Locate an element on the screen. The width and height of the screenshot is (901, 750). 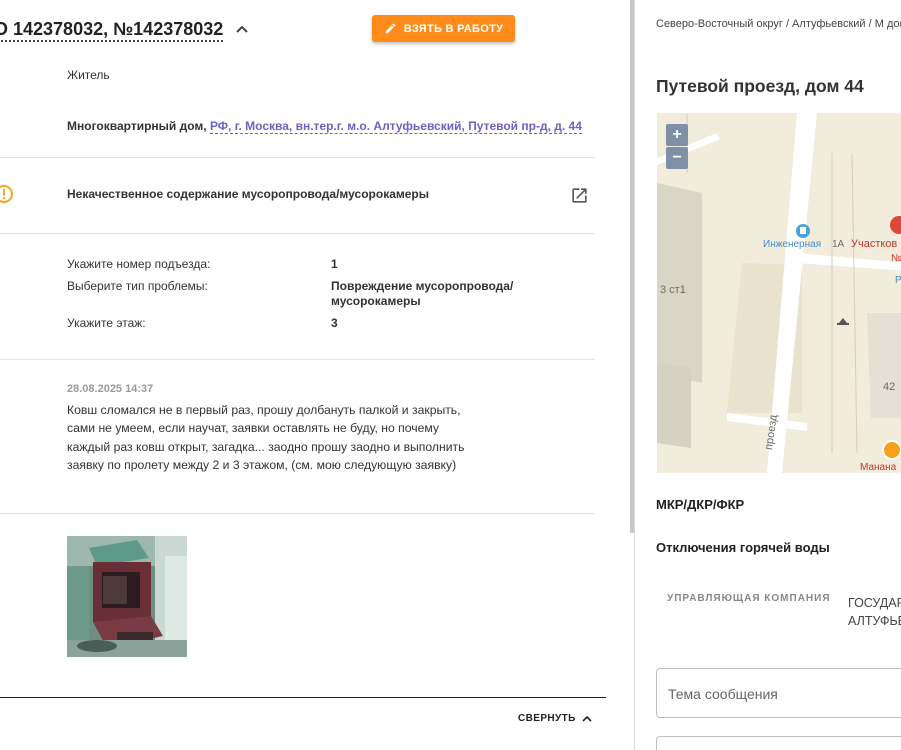
management-company-value-line2: АЛТУФЬЕ is located at coordinates (874, 621).